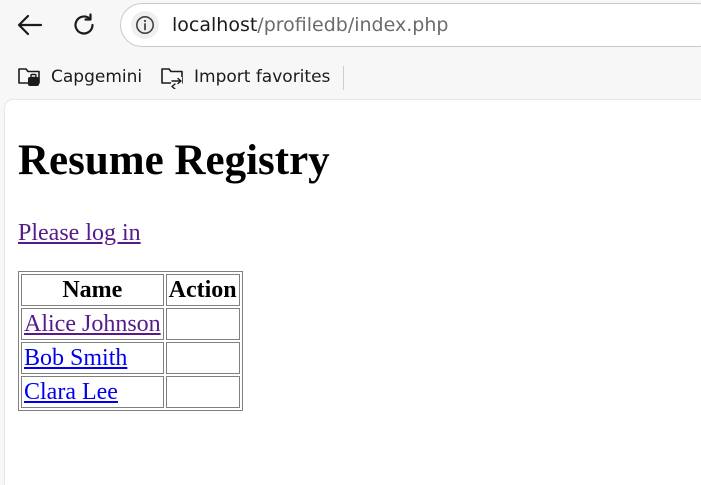 The width and height of the screenshot is (701, 485). I want to click on name-cell: Clara Lee, so click(92, 392).